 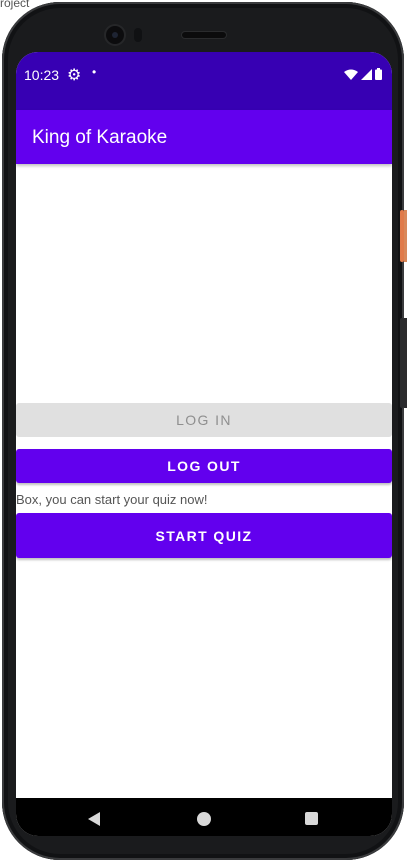 I want to click on login-button: LOG IN, so click(x=204, y=420).